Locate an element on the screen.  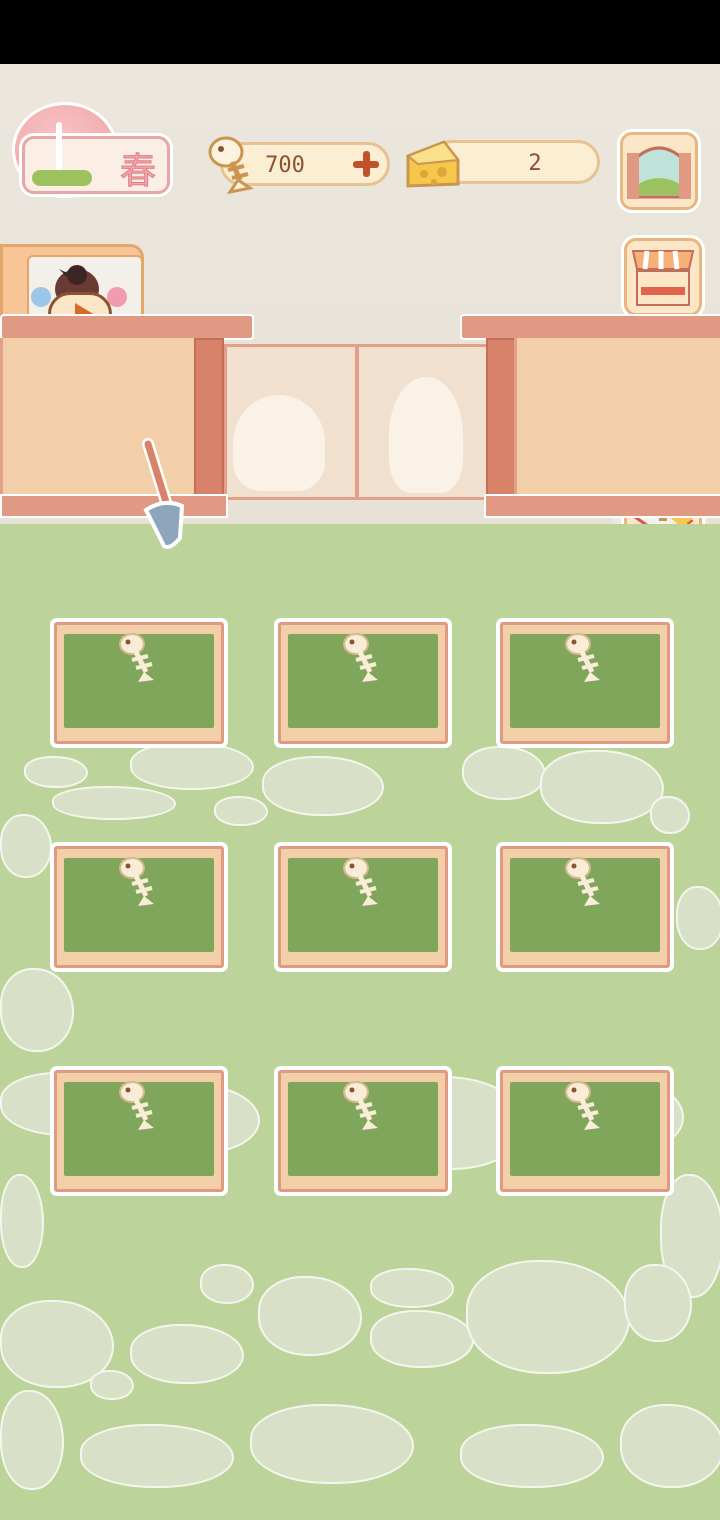
season-label: 春 is located at coordinates (138, 172).